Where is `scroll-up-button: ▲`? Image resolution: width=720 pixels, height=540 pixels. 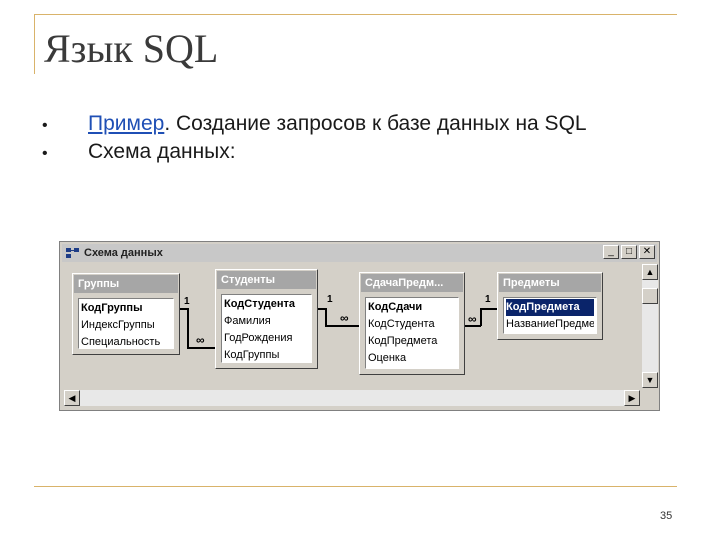 scroll-up-button: ▲ is located at coordinates (650, 272).